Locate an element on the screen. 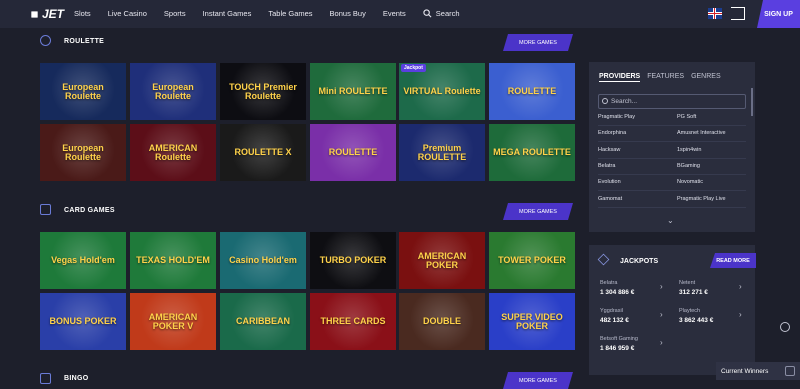 The image size is (800, 389). nav-item-live-casino: Live Casino is located at coordinates (127, 13).